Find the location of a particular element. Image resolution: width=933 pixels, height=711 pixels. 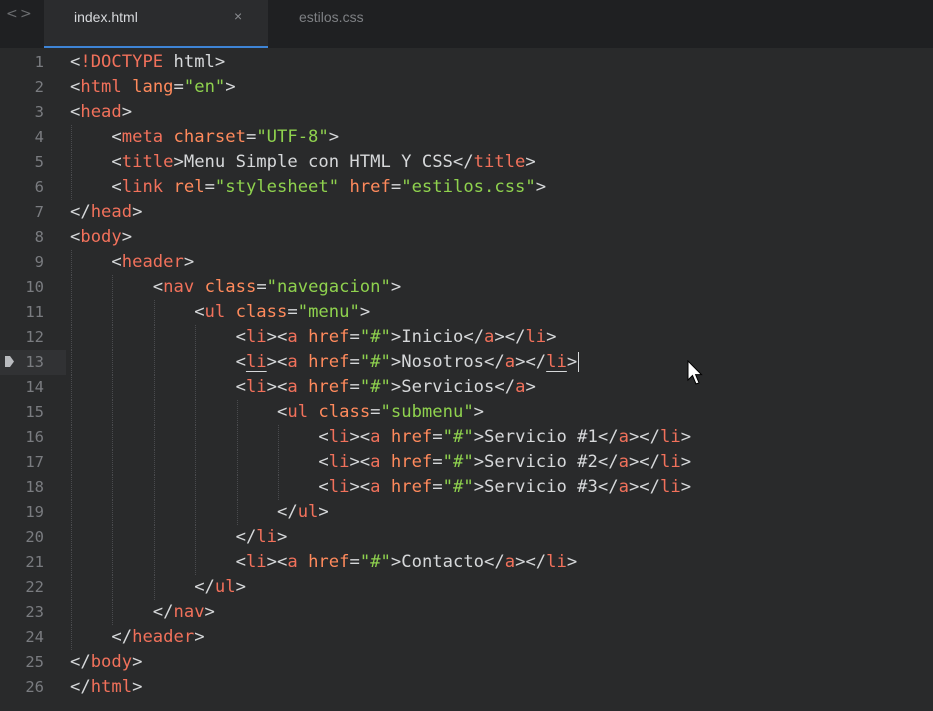

gutter-cell: 10 is located at coordinates (33, 287).